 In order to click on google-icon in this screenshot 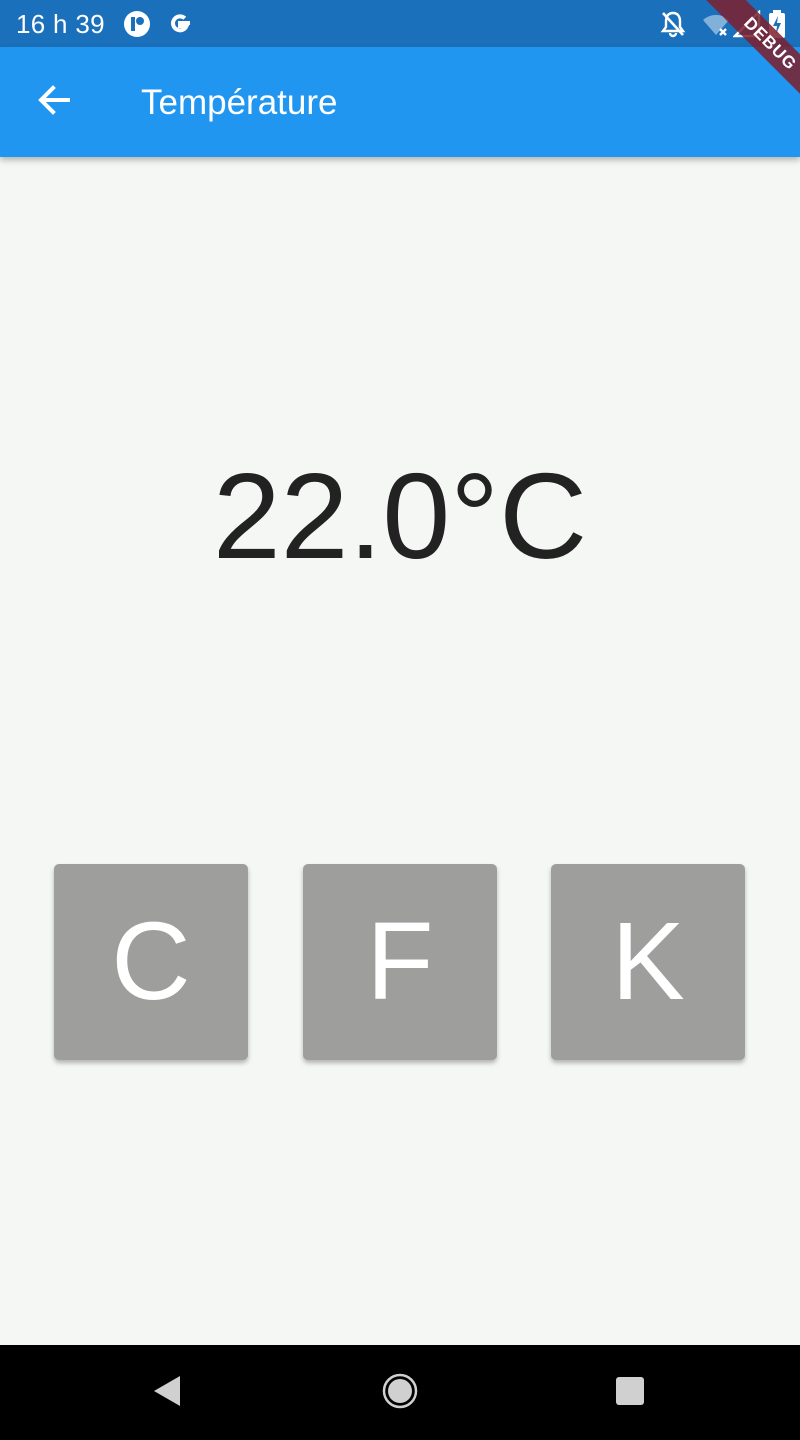, I will do `click(180, 24)`.